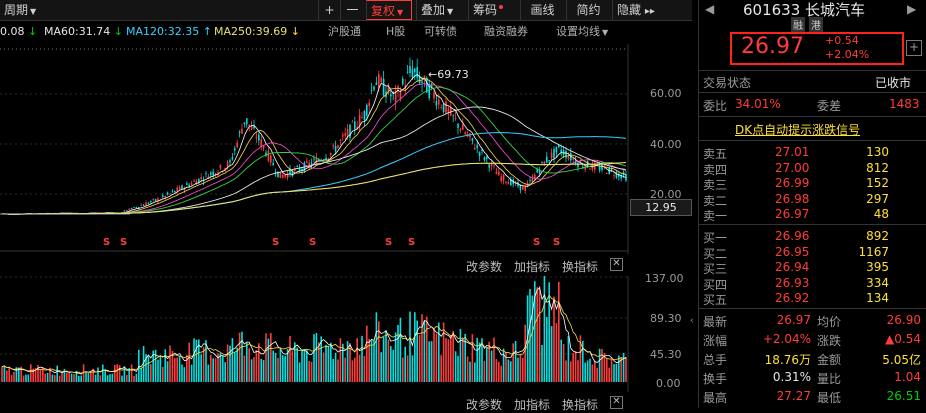 The height and width of the screenshot is (413, 926). What do you see at coordinates (877, 236) in the screenshot?
I see `level-volume: 892` at bounding box center [877, 236].